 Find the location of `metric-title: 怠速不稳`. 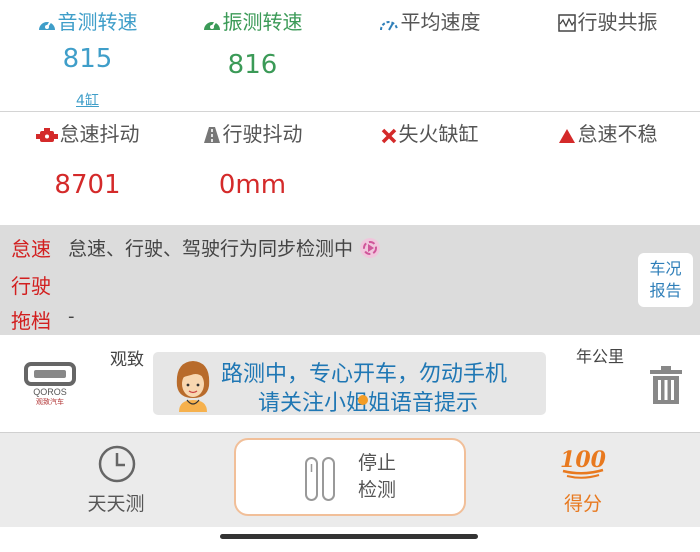

metric-title: 怠速不稳 is located at coordinates (617, 134).